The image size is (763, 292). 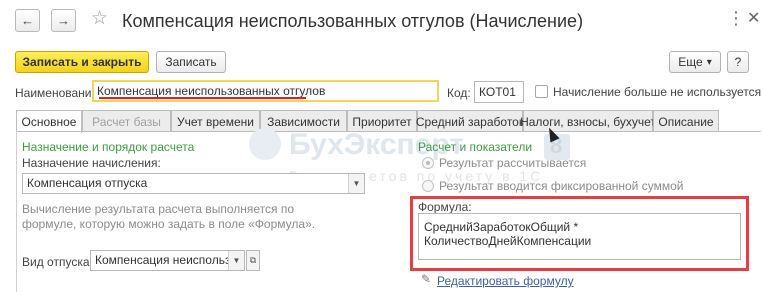 I want to click on chevron-down-icon: ▾, so click(x=709, y=62).